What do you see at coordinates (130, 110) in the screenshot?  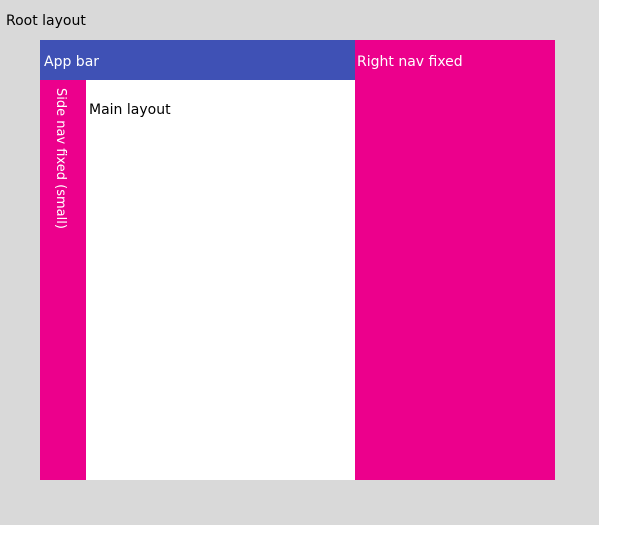 I see `main-layout-label: Main layout` at bounding box center [130, 110].